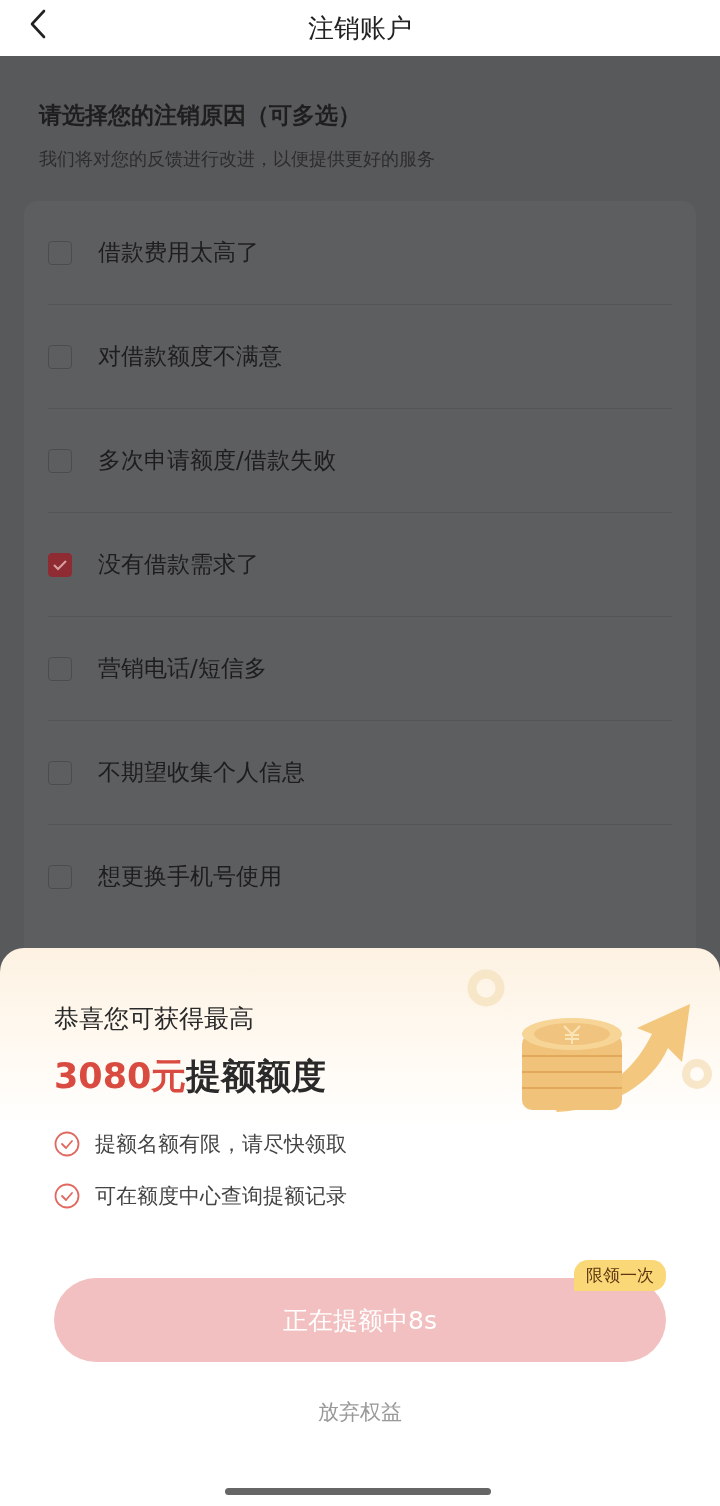 The height and width of the screenshot is (1506, 720). What do you see at coordinates (360, 28) in the screenshot?
I see `page-title: 注销账户` at bounding box center [360, 28].